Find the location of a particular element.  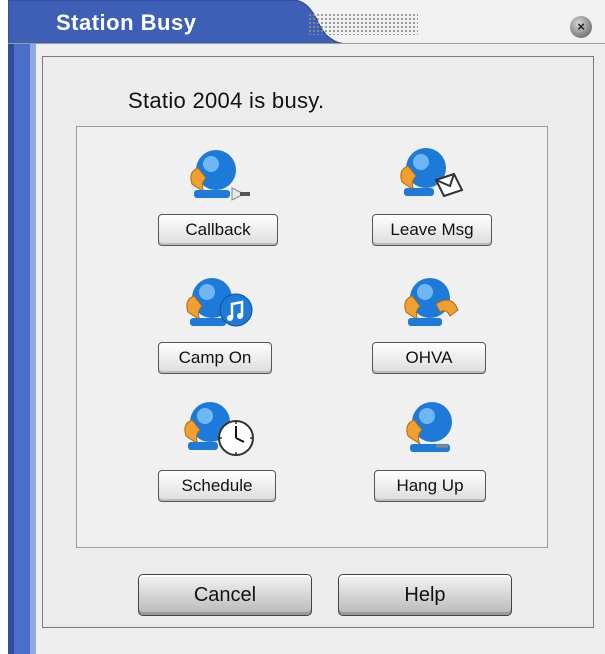

leave-msg-button: Leave Msg is located at coordinates (432, 230).